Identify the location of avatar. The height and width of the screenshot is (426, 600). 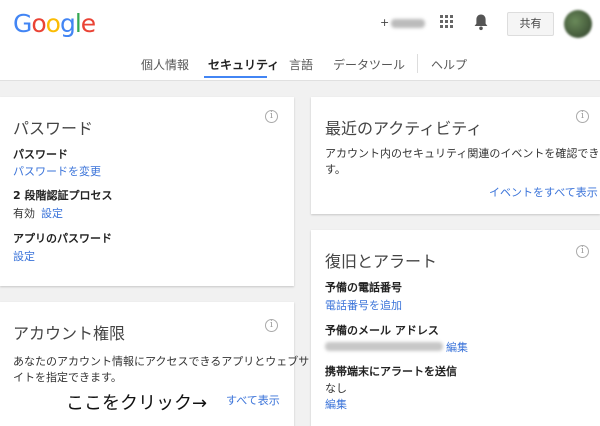
(578, 24).